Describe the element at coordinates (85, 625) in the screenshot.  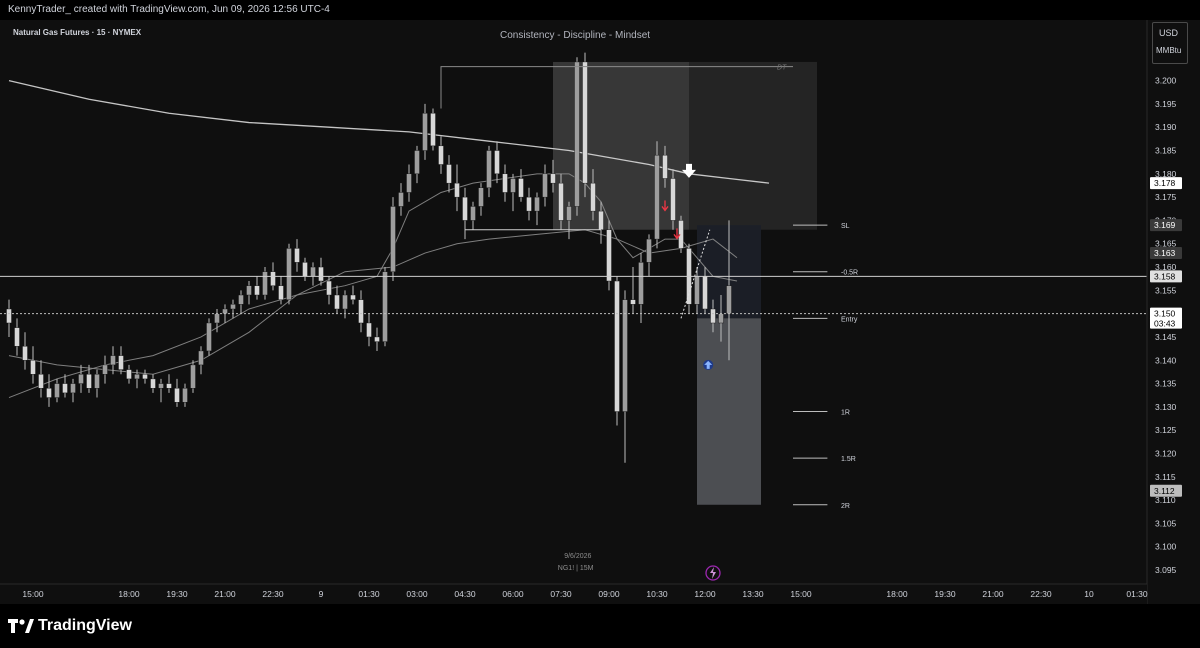
I see `brand-text: TradingView` at that location.